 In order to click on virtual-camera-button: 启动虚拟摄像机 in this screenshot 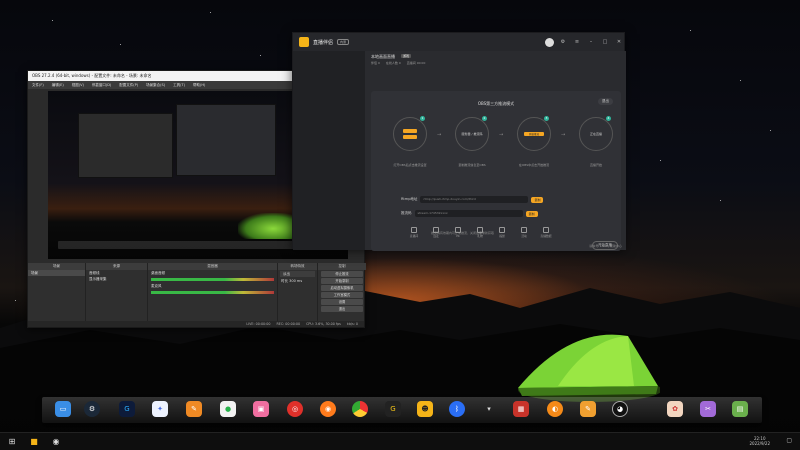, I will do `click(342, 288)`.